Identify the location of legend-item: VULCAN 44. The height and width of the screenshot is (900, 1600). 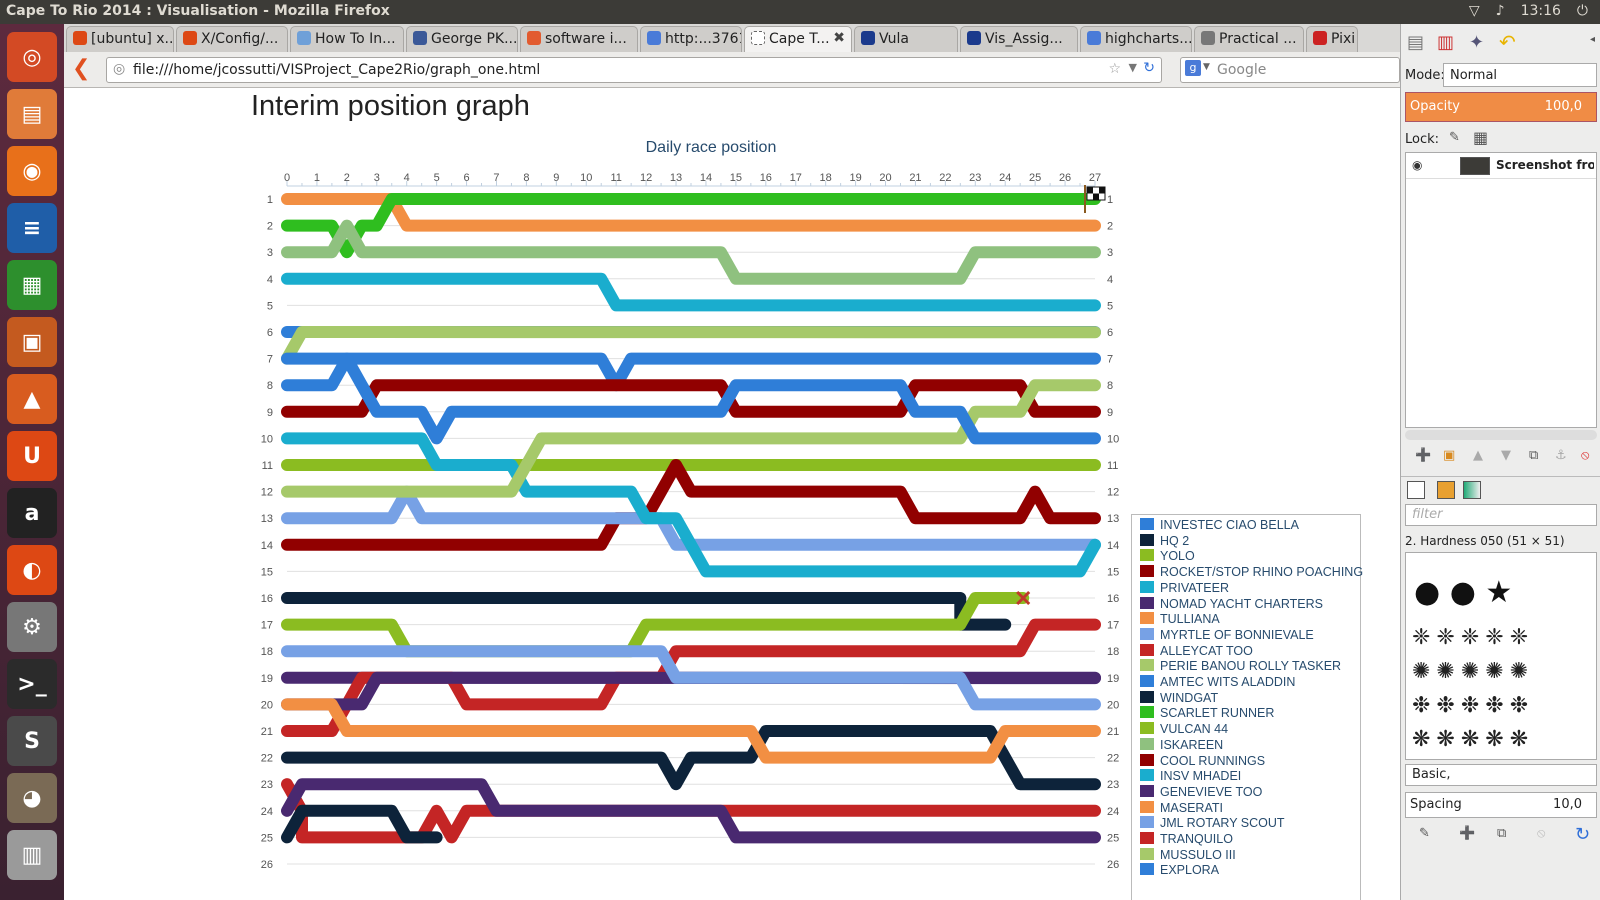
(1184, 729).